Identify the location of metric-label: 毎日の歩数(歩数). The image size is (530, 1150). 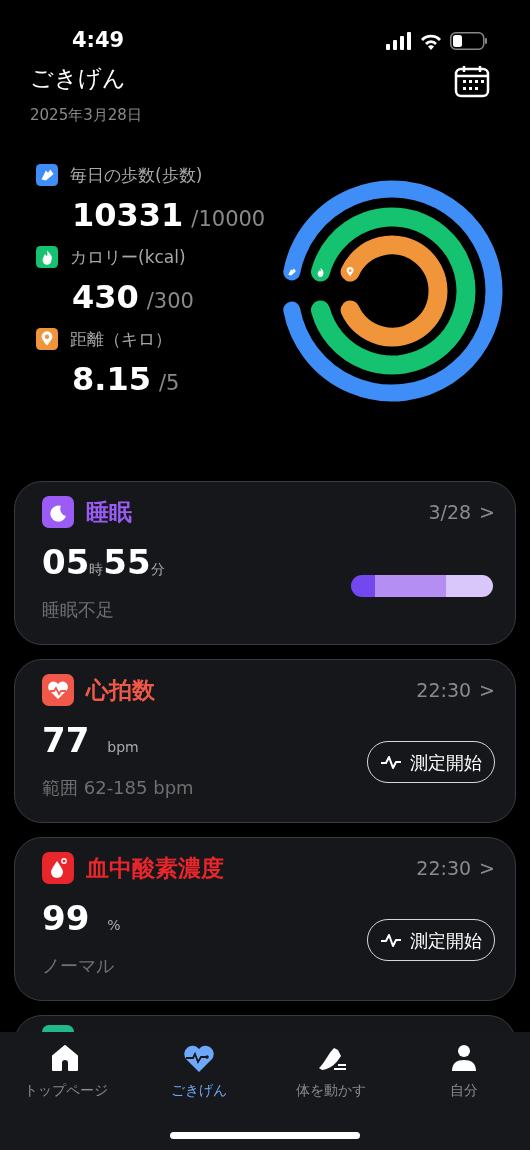
(136, 175).